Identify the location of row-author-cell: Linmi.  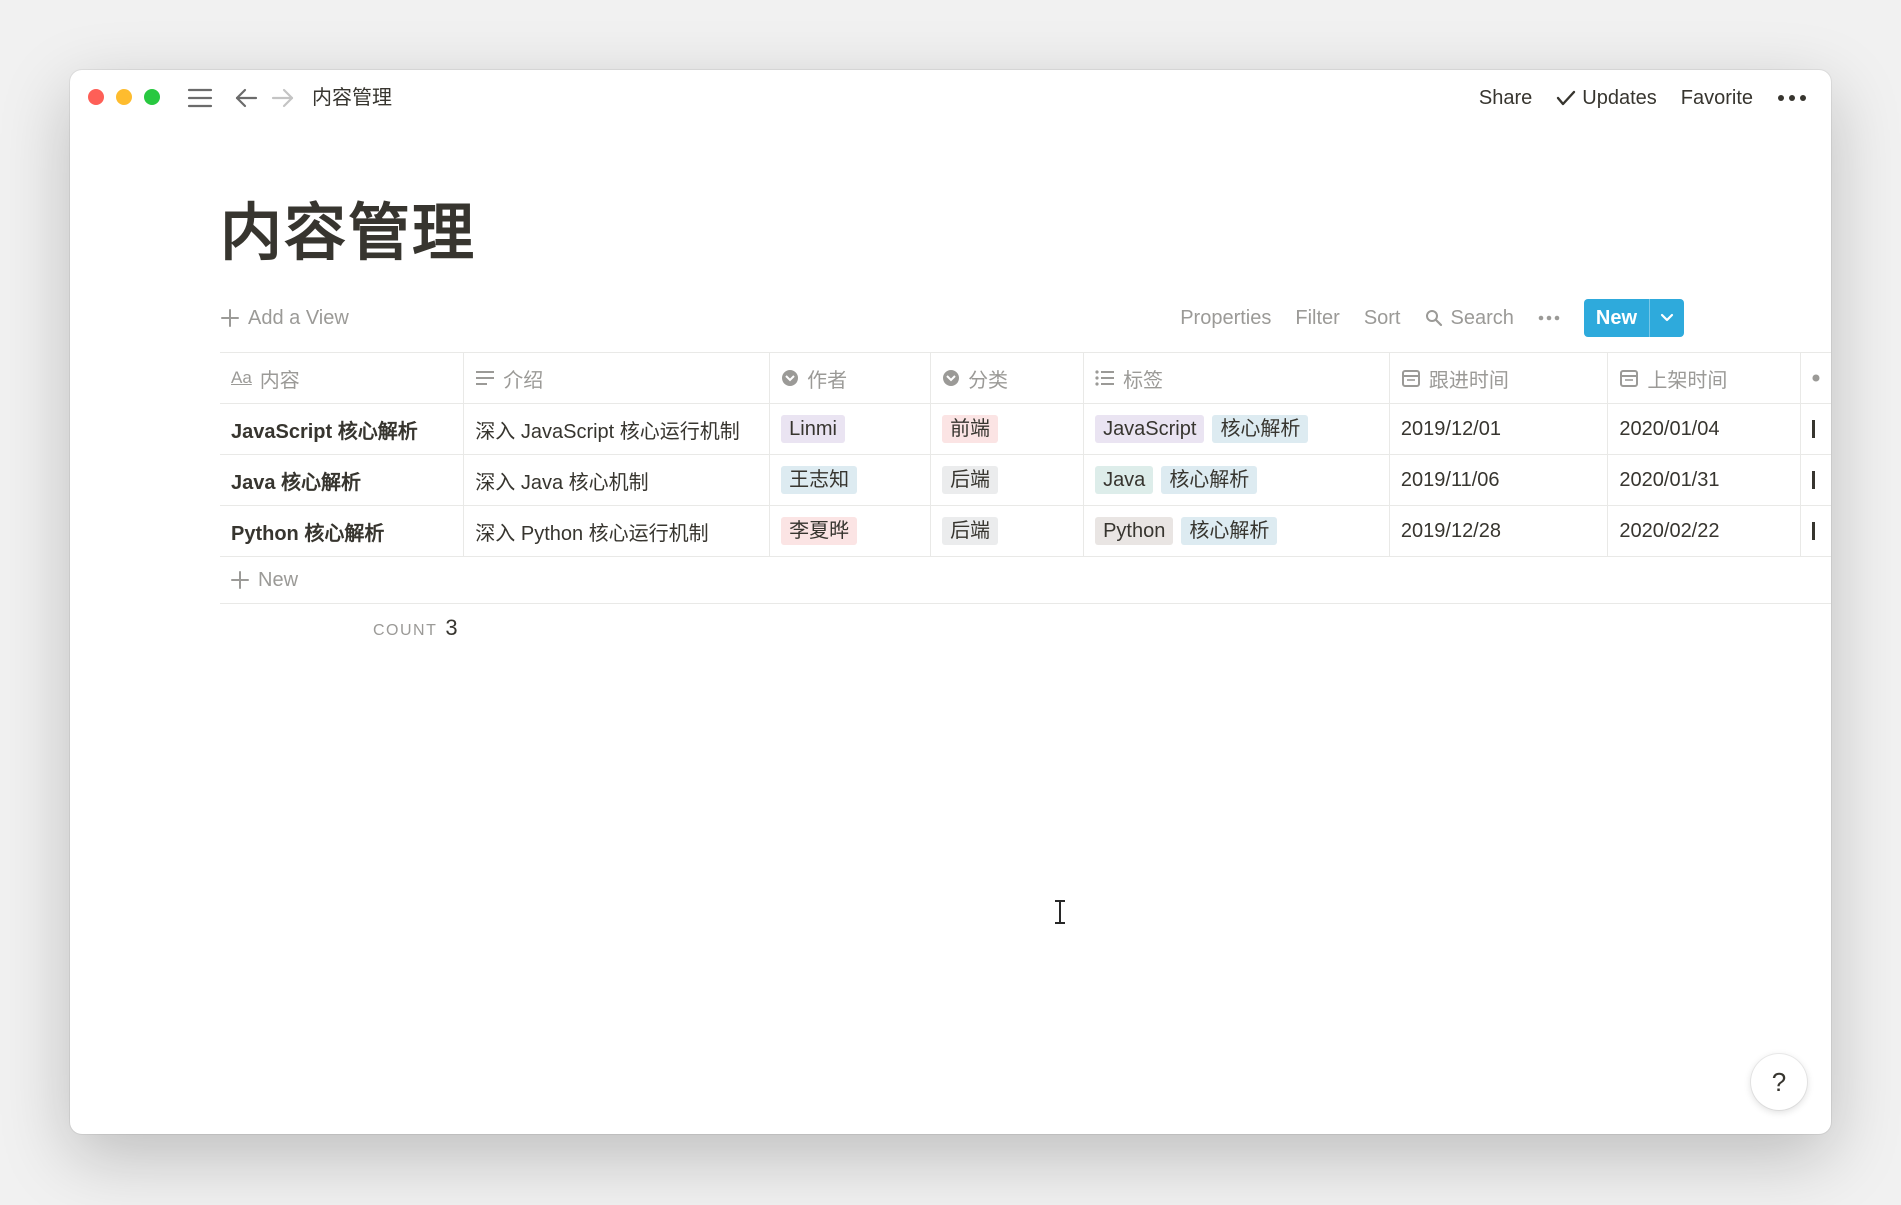
(851, 429).